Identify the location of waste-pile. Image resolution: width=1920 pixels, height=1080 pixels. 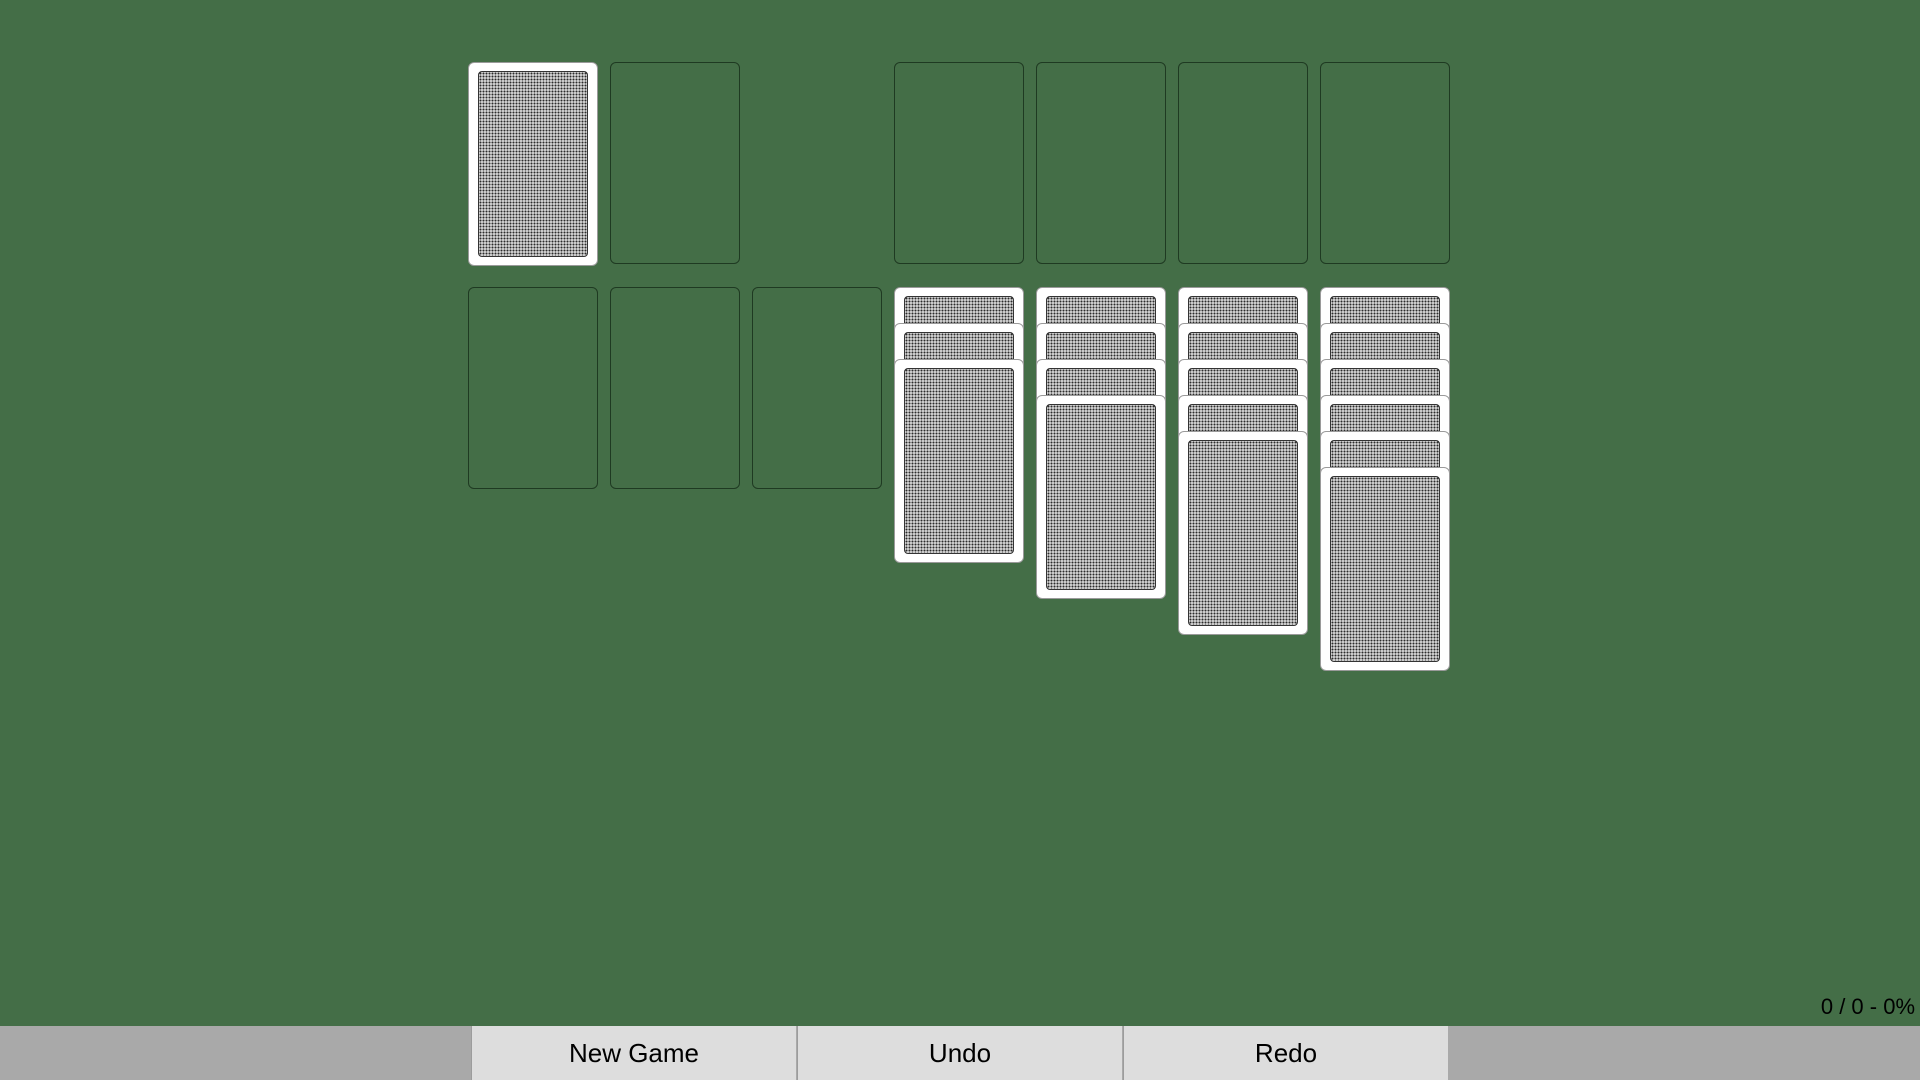
(675, 163).